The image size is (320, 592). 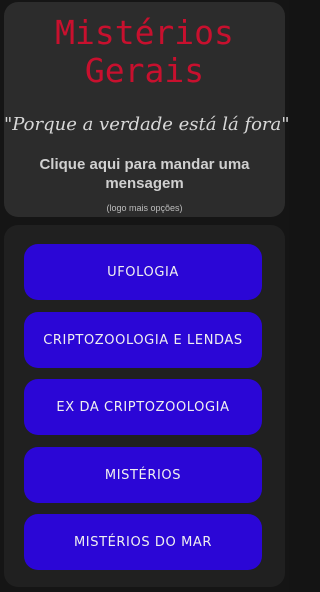 I want to click on ufologia-button: UFOLOGIA, so click(x=143, y=272).